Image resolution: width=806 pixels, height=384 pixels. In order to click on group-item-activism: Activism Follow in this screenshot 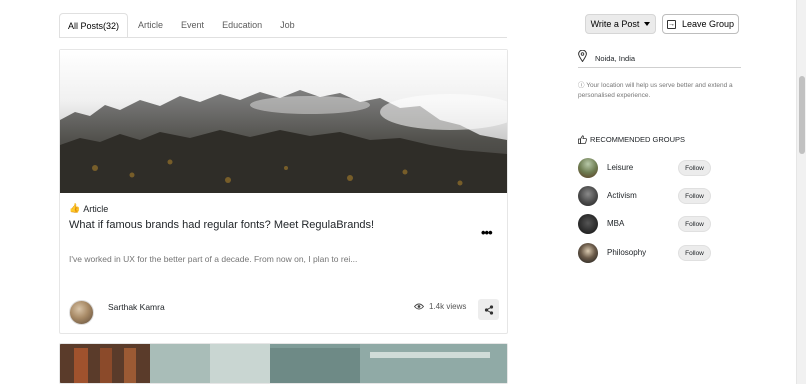, I will do `click(659, 196)`.